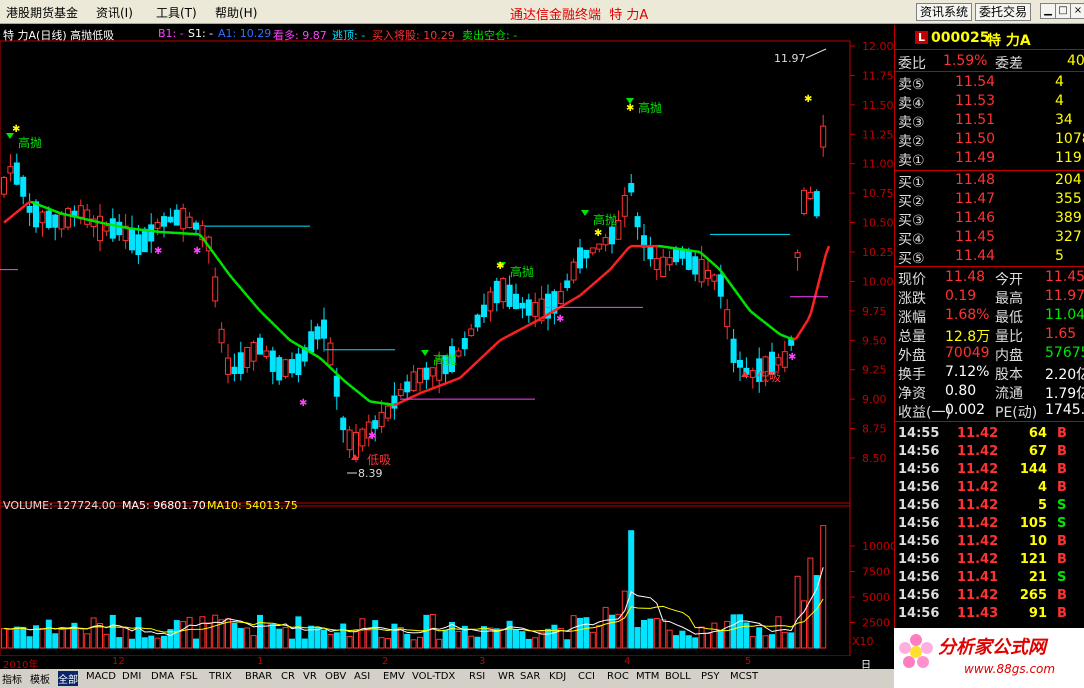 The width and height of the screenshot is (1084, 688). What do you see at coordinates (1077, 11) in the screenshot?
I see `close-icon: ×` at bounding box center [1077, 11].